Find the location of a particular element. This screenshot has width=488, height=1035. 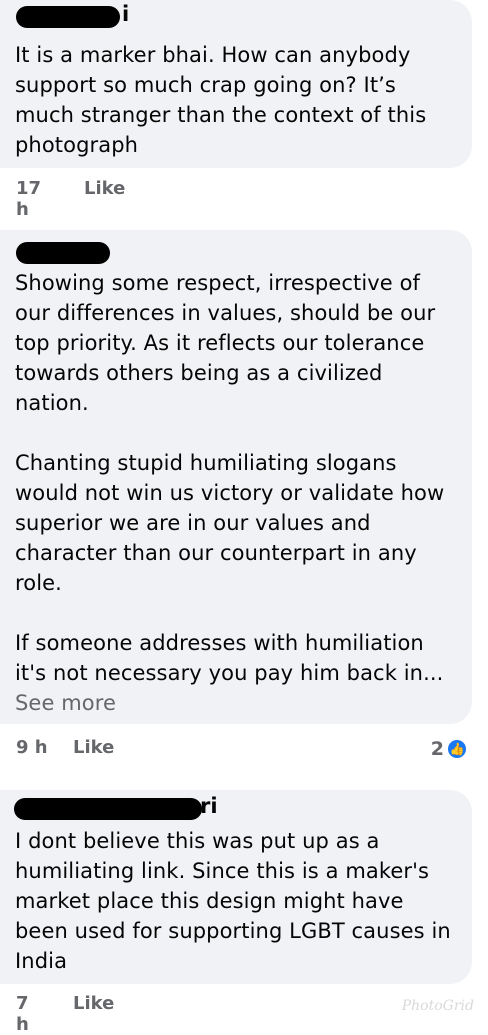

reaction-count: 2 is located at coordinates (437, 749).